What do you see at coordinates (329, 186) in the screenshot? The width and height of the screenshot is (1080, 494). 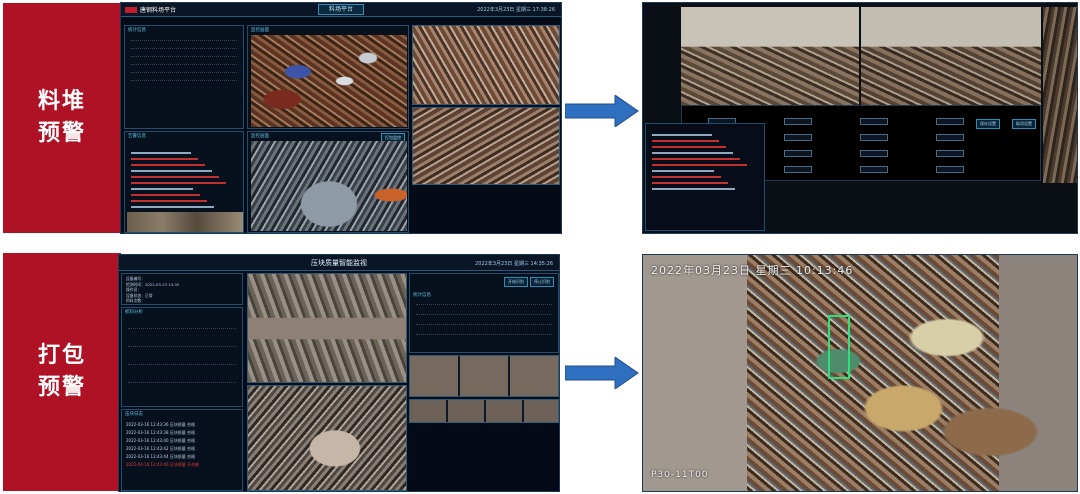 I see `scrap-yard-image` at bounding box center [329, 186].